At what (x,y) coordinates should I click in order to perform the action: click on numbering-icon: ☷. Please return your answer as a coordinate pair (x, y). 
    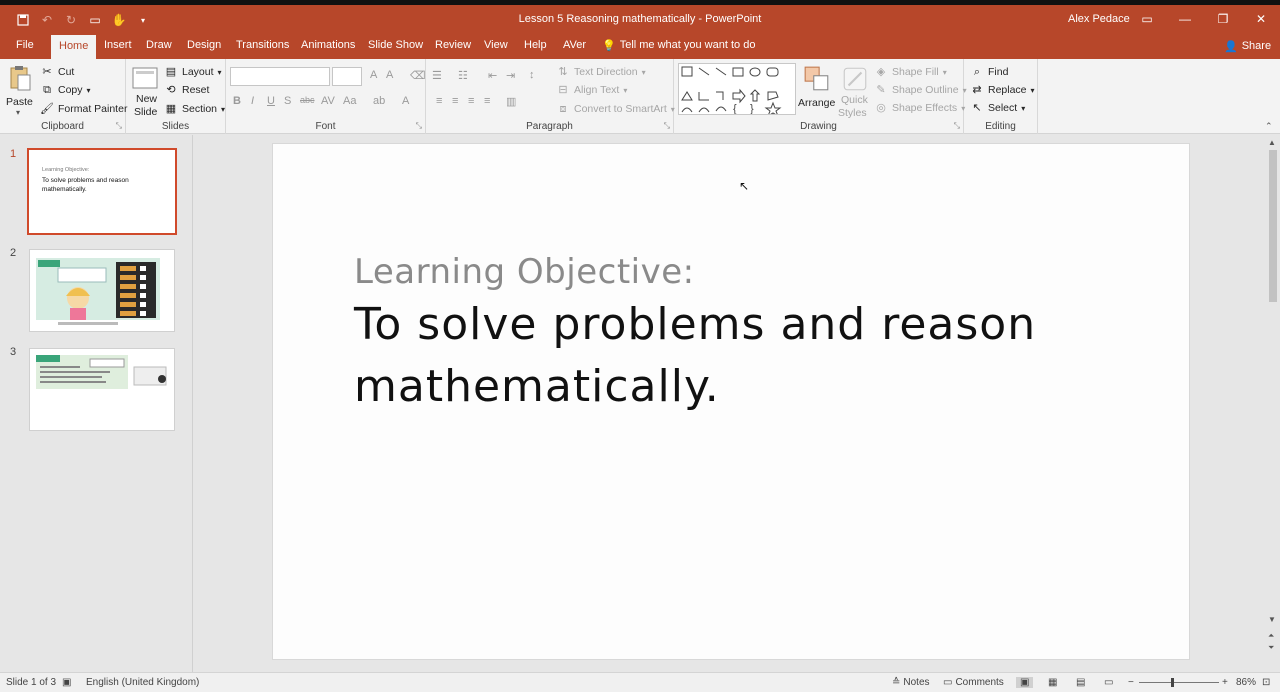
    Looking at the image, I should click on (463, 75).